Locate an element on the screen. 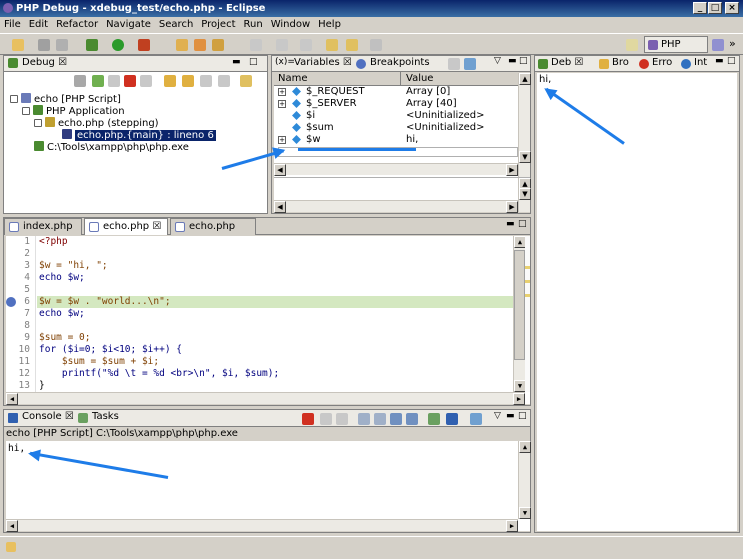 The width and height of the screenshot is (743, 559). console-horizontal-scrollbar: ◀ ▶ is located at coordinates (262, 525).